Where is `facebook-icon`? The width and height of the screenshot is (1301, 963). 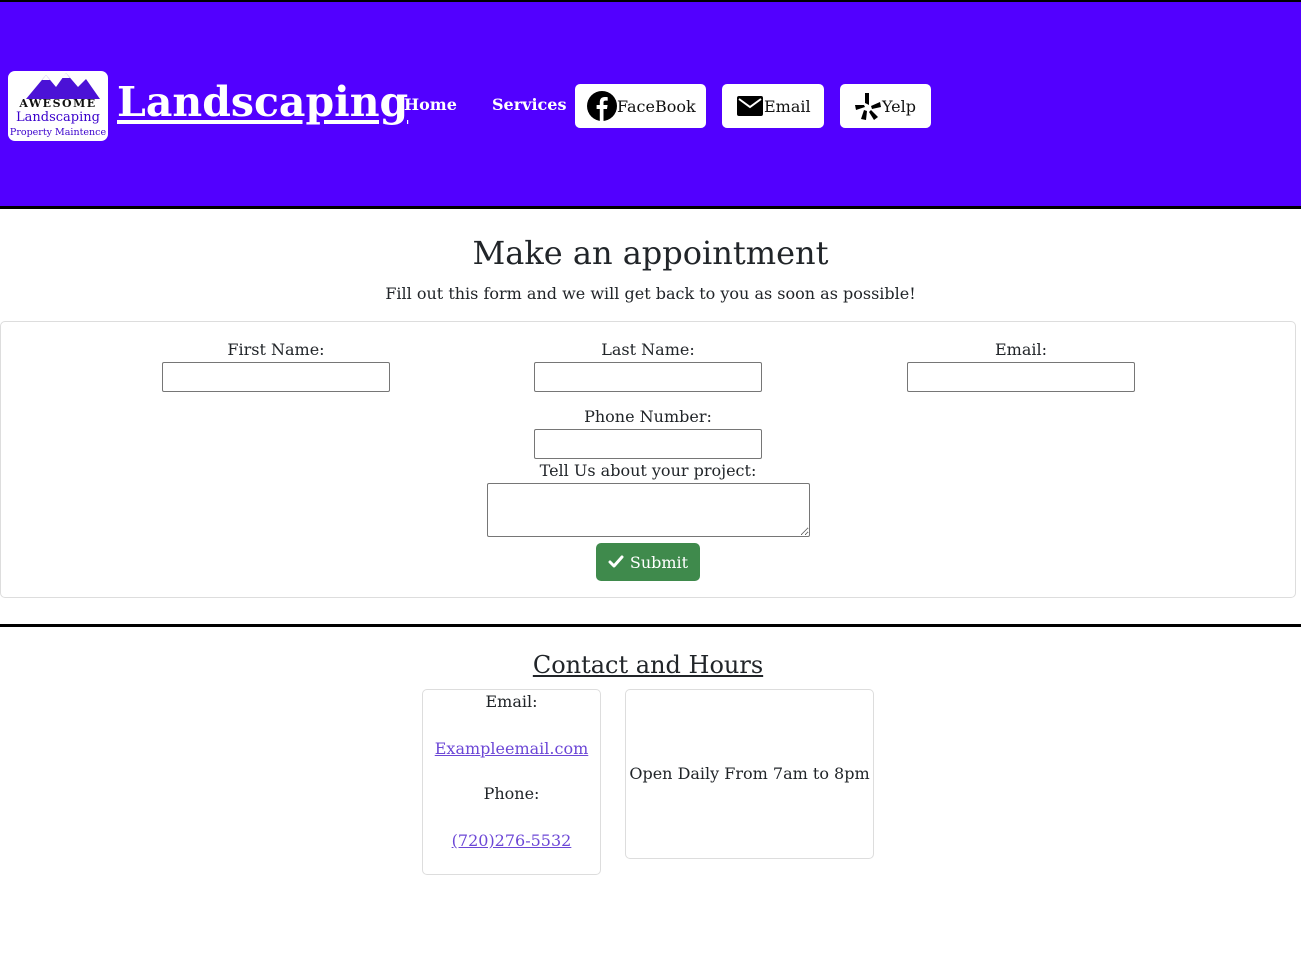 facebook-icon is located at coordinates (602, 106).